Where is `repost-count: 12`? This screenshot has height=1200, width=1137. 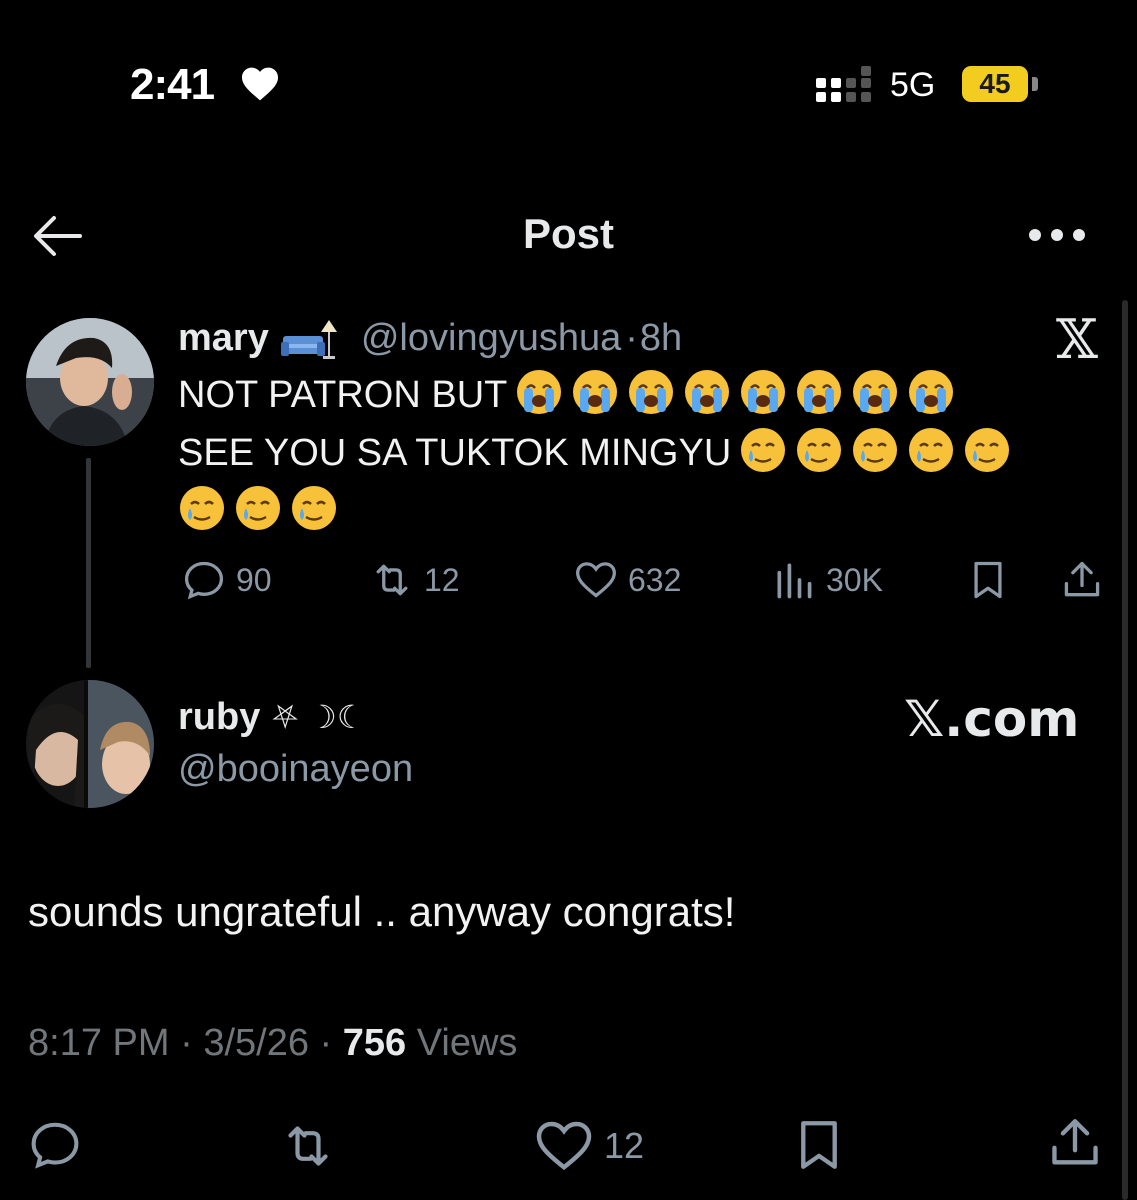 repost-count: 12 is located at coordinates (442, 579).